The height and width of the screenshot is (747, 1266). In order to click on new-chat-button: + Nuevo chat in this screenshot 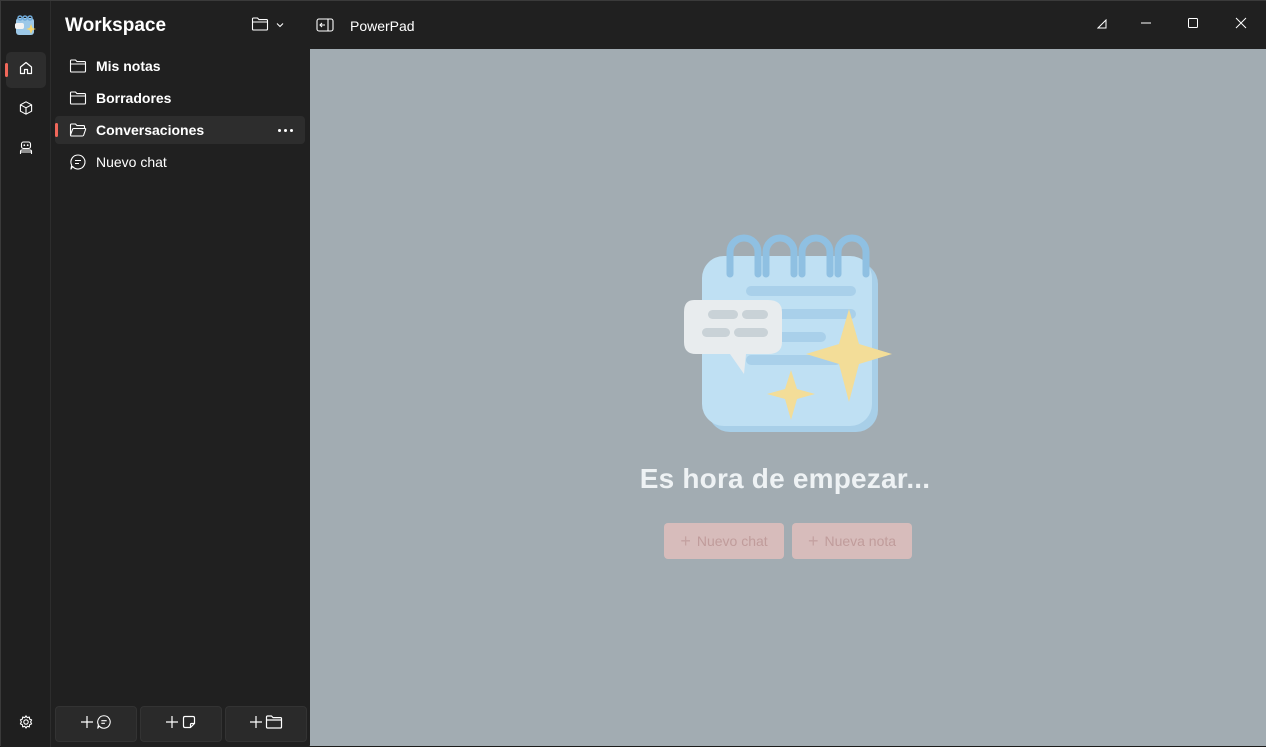, I will do `click(724, 541)`.